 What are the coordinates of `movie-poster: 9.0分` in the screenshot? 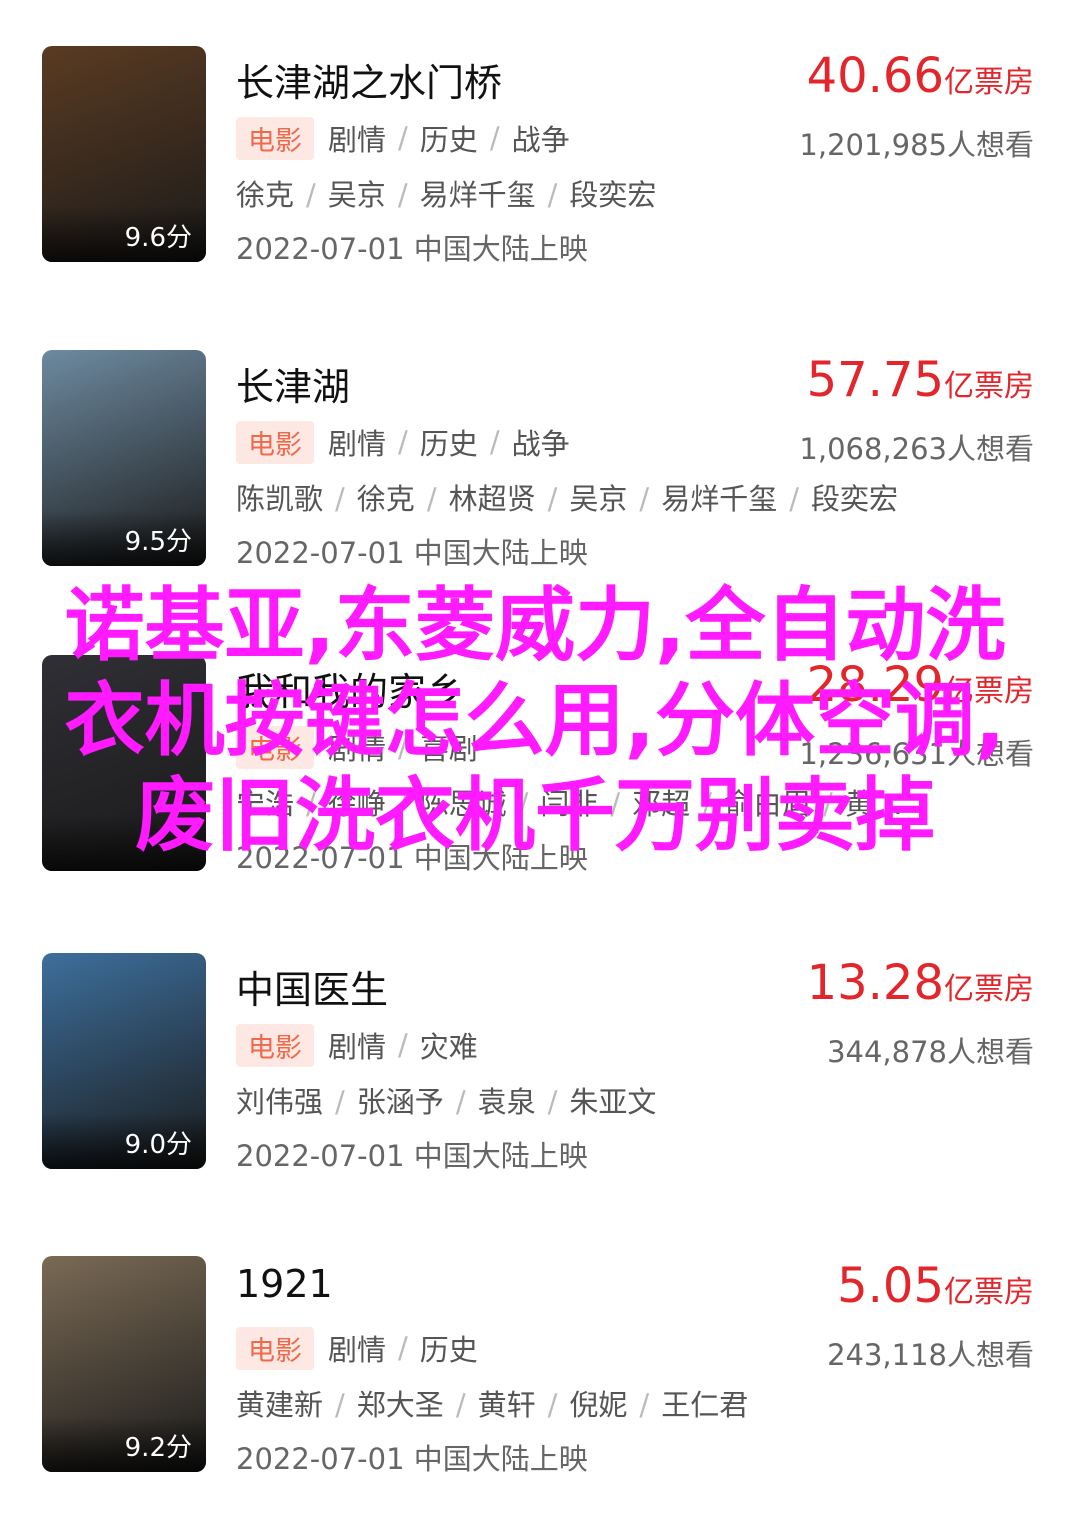 It's located at (124, 1061).